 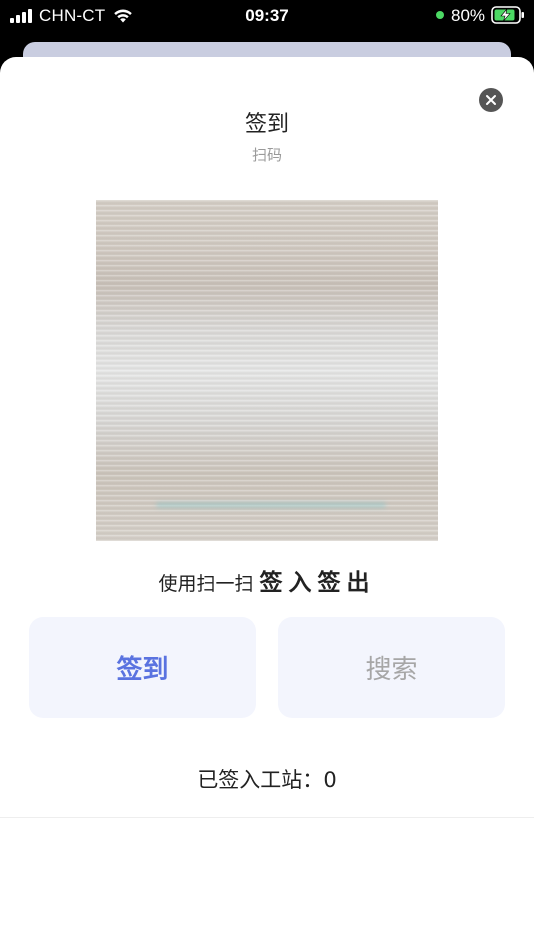 What do you see at coordinates (491, 100) in the screenshot?
I see `close-icon` at bounding box center [491, 100].